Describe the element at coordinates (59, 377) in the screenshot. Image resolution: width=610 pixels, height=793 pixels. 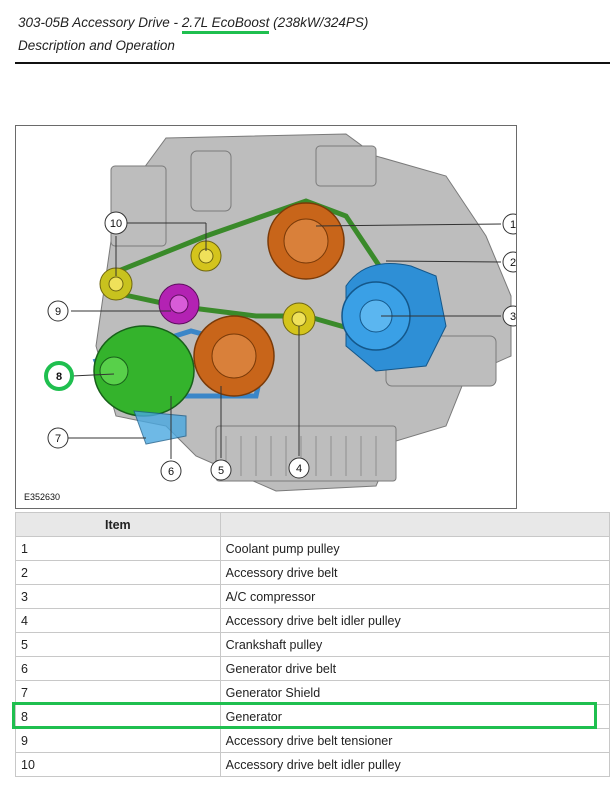
I see `callout-8-label: 8` at that location.